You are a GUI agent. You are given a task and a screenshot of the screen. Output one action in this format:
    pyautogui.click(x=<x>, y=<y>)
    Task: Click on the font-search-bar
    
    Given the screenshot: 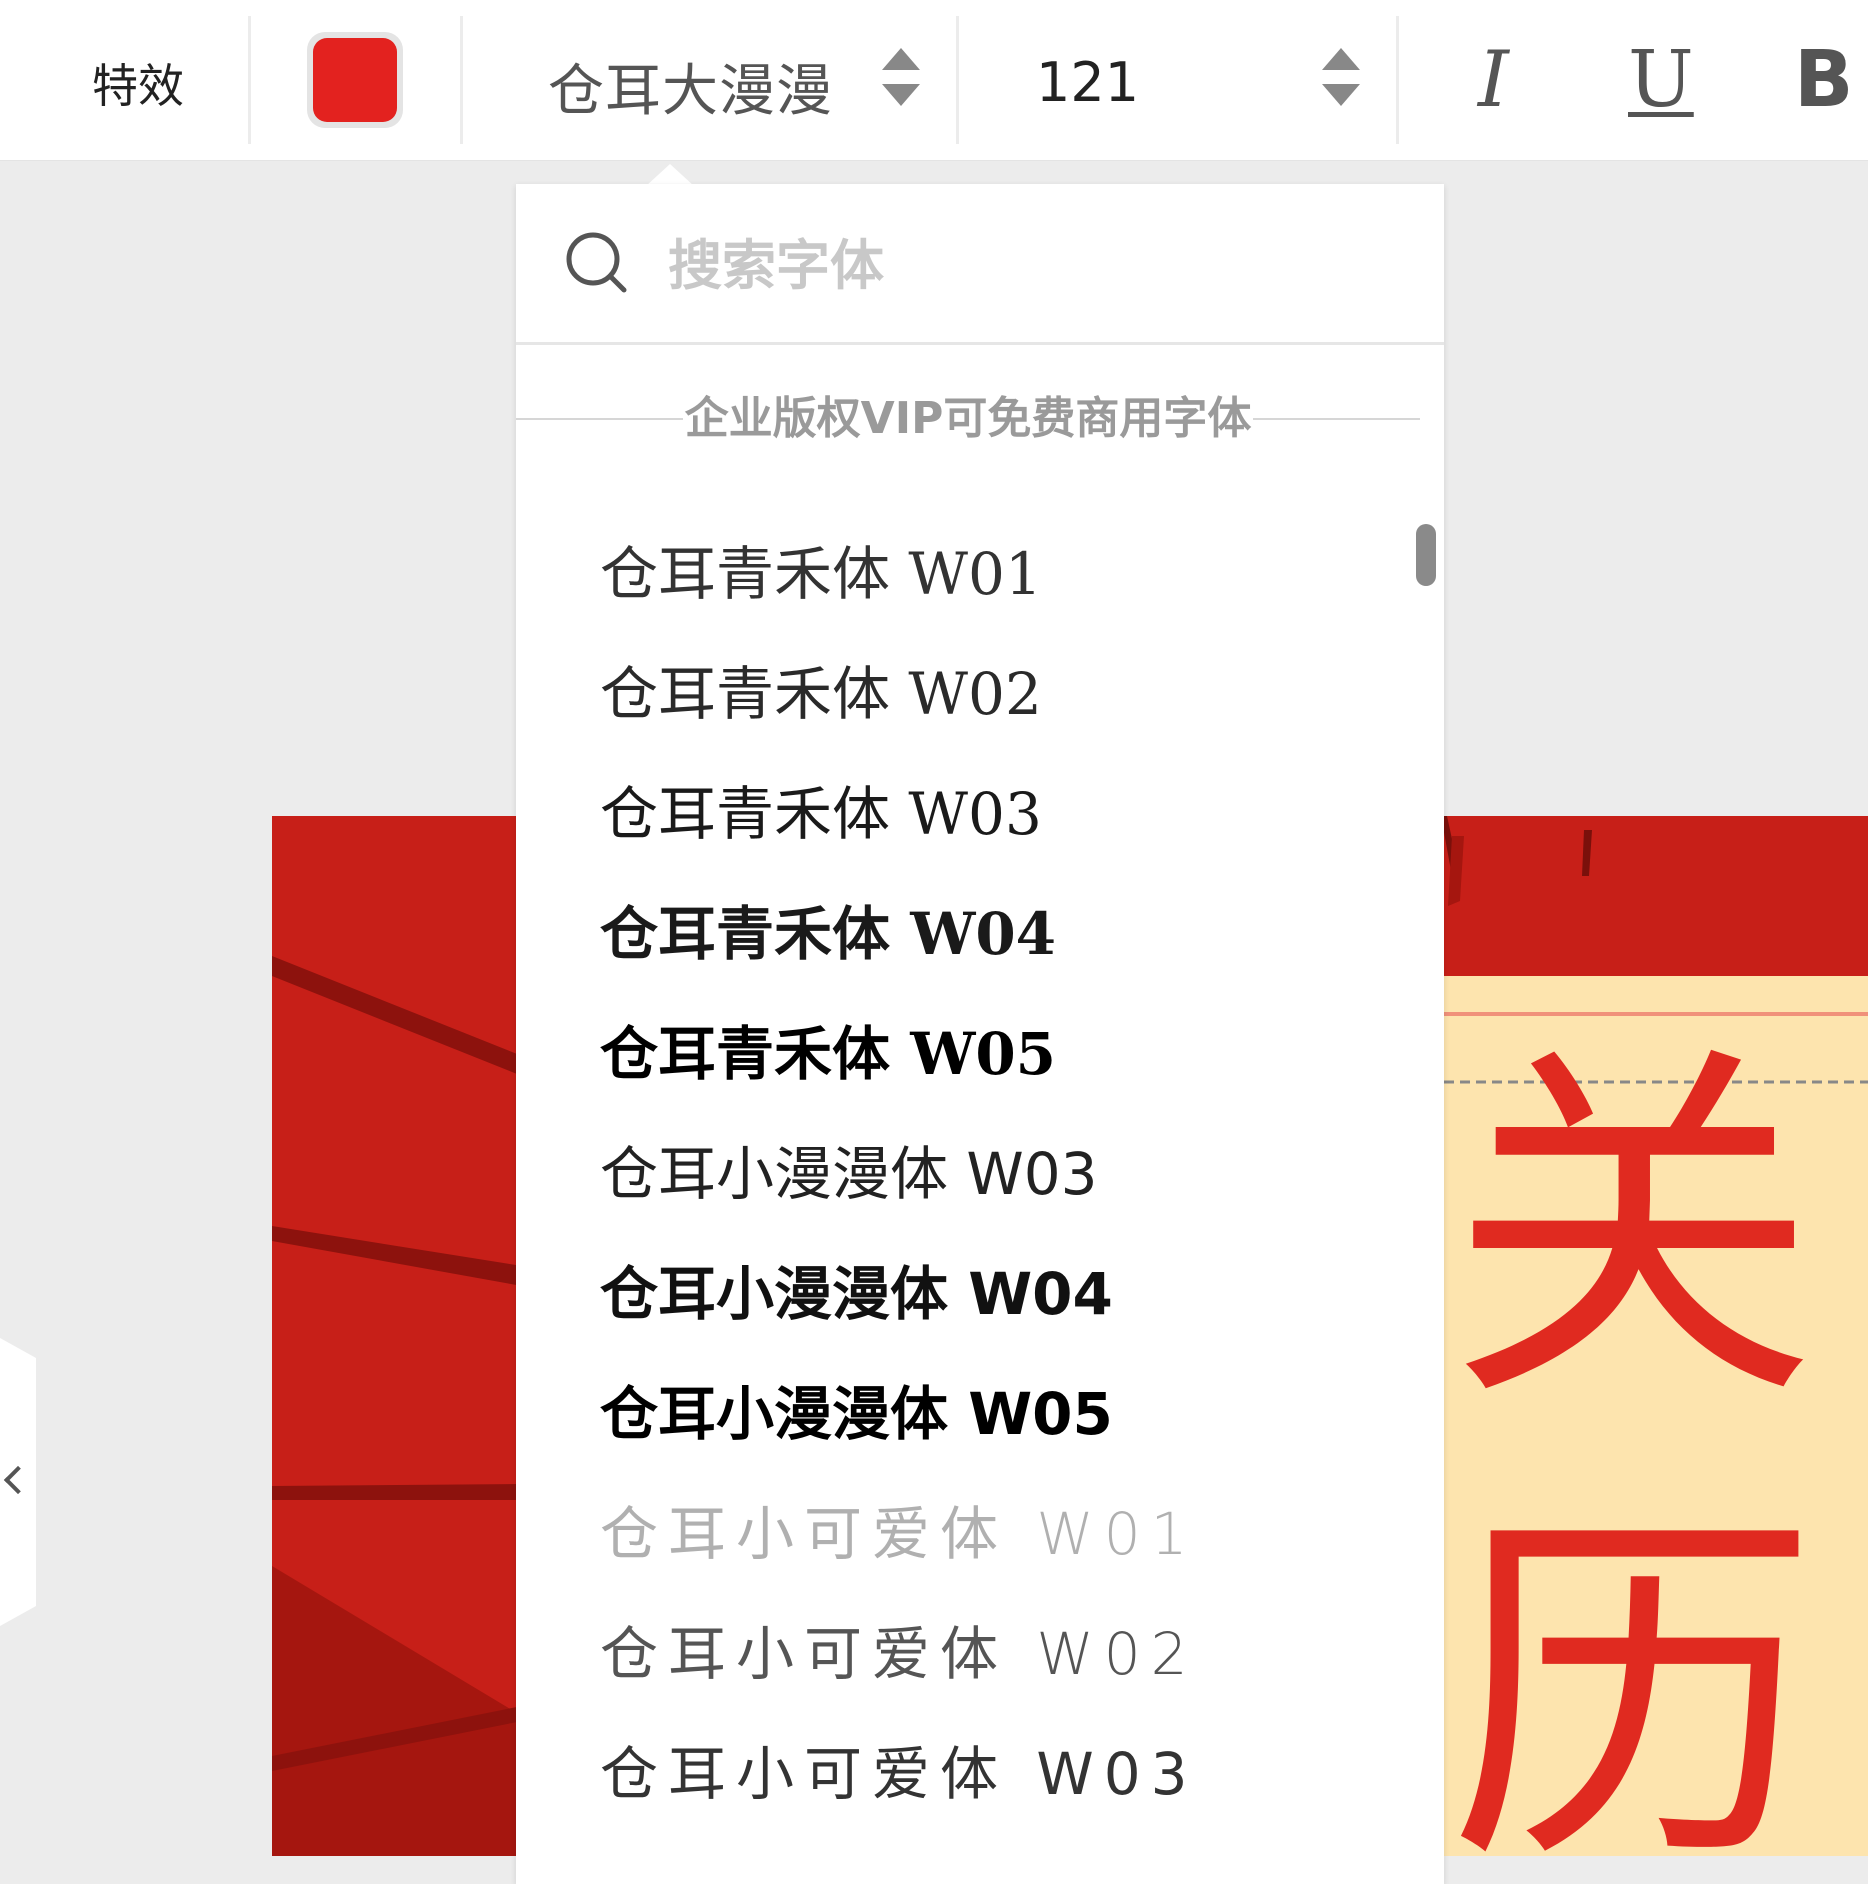 What is the action you would take?
    pyautogui.click(x=980, y=264)
    